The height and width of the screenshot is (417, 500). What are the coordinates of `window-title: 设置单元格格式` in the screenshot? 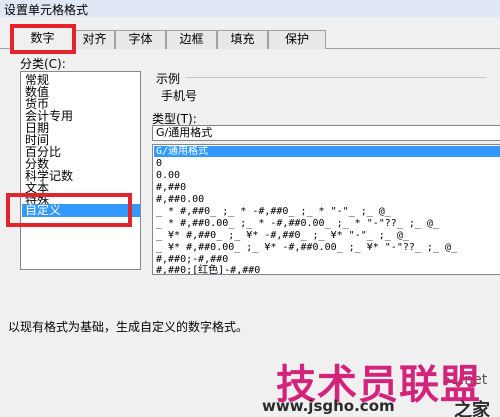 It's located at (46, 10).